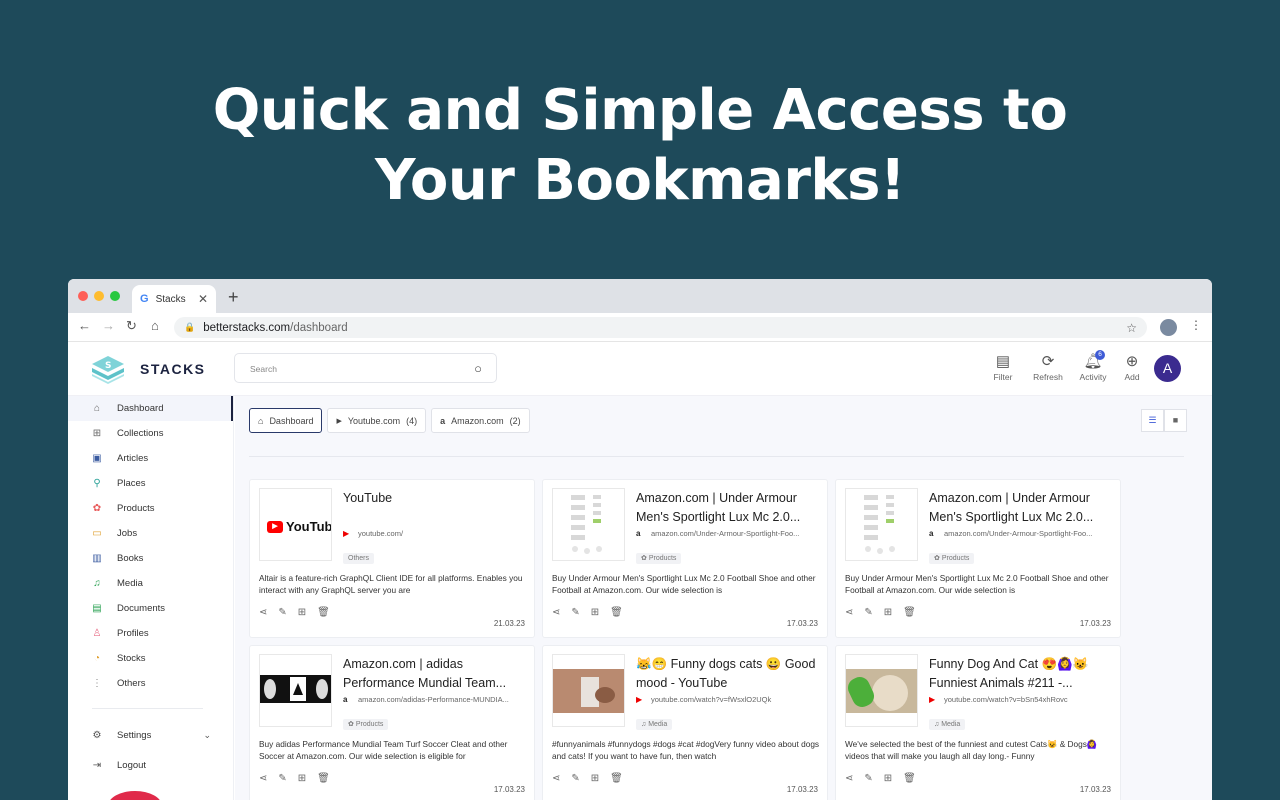 Image resolution: width=1280 pixels, height=800 pixels. Describe the element at coordinates (84, 325) in the screenshot. I see `back-icon: ←` at that location.